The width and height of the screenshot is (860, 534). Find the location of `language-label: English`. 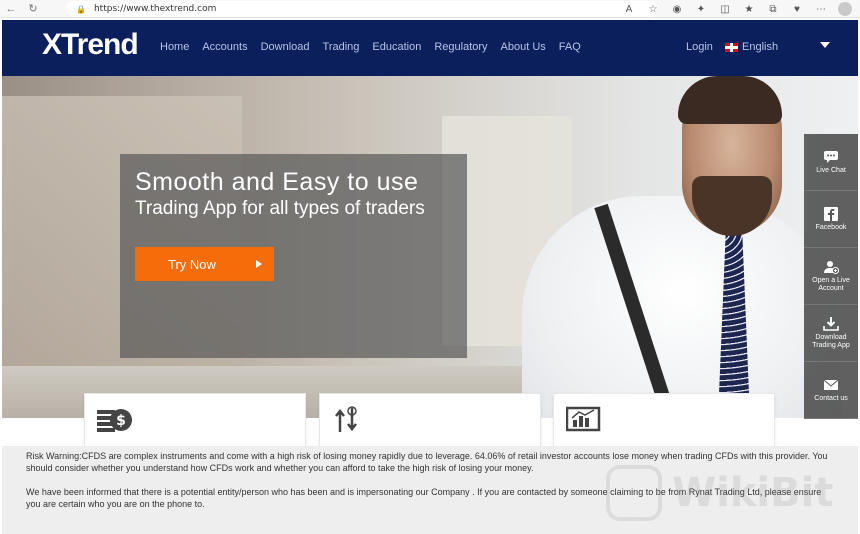

language-label: English is located at coordinates (760, 47).